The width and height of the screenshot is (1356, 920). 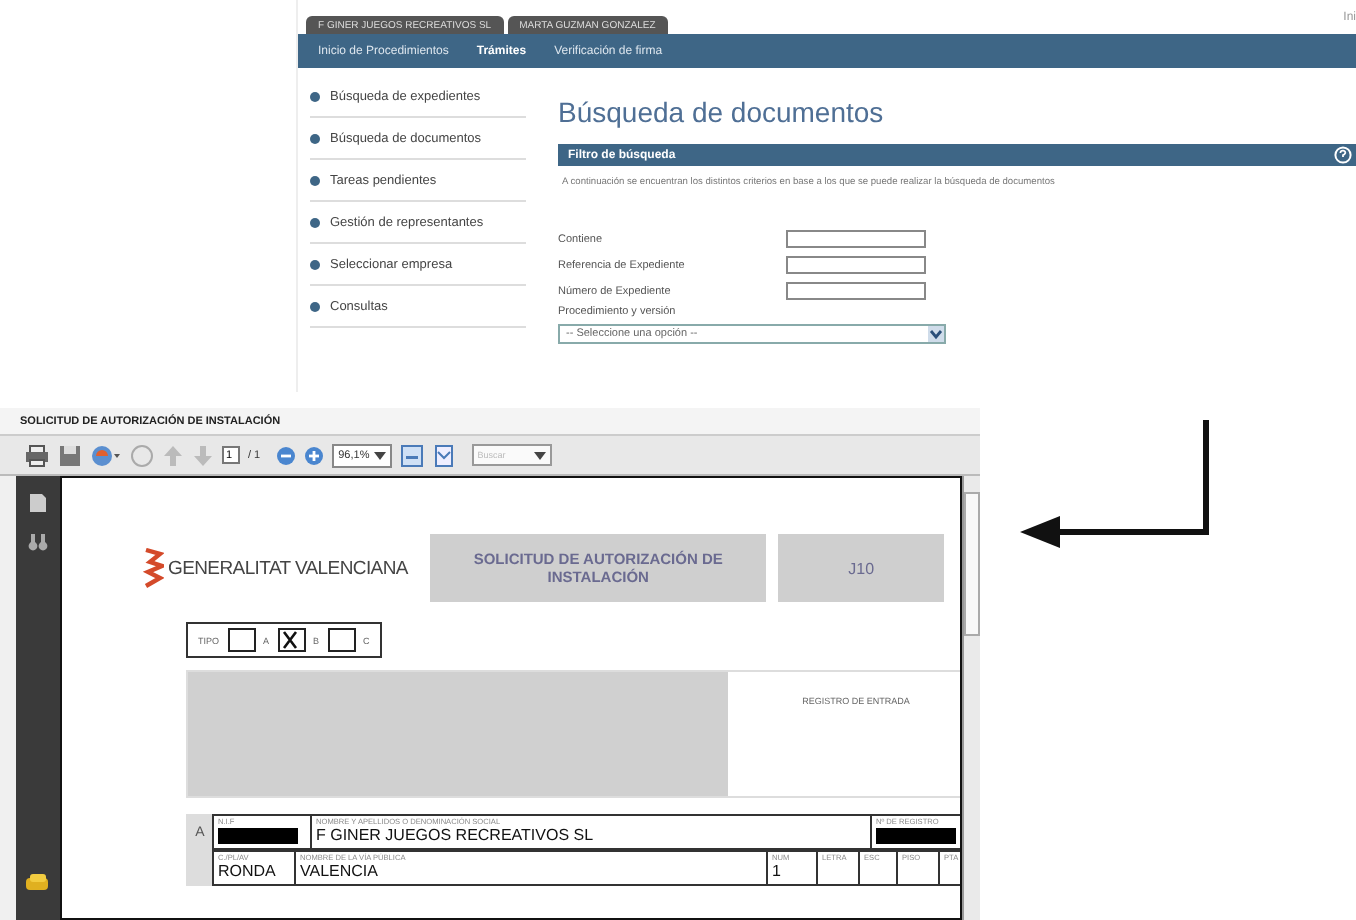 What do you see at coordinates (861, 568) in the screenshot?
I see `form-code: J10` at bounding box center [861, 568].